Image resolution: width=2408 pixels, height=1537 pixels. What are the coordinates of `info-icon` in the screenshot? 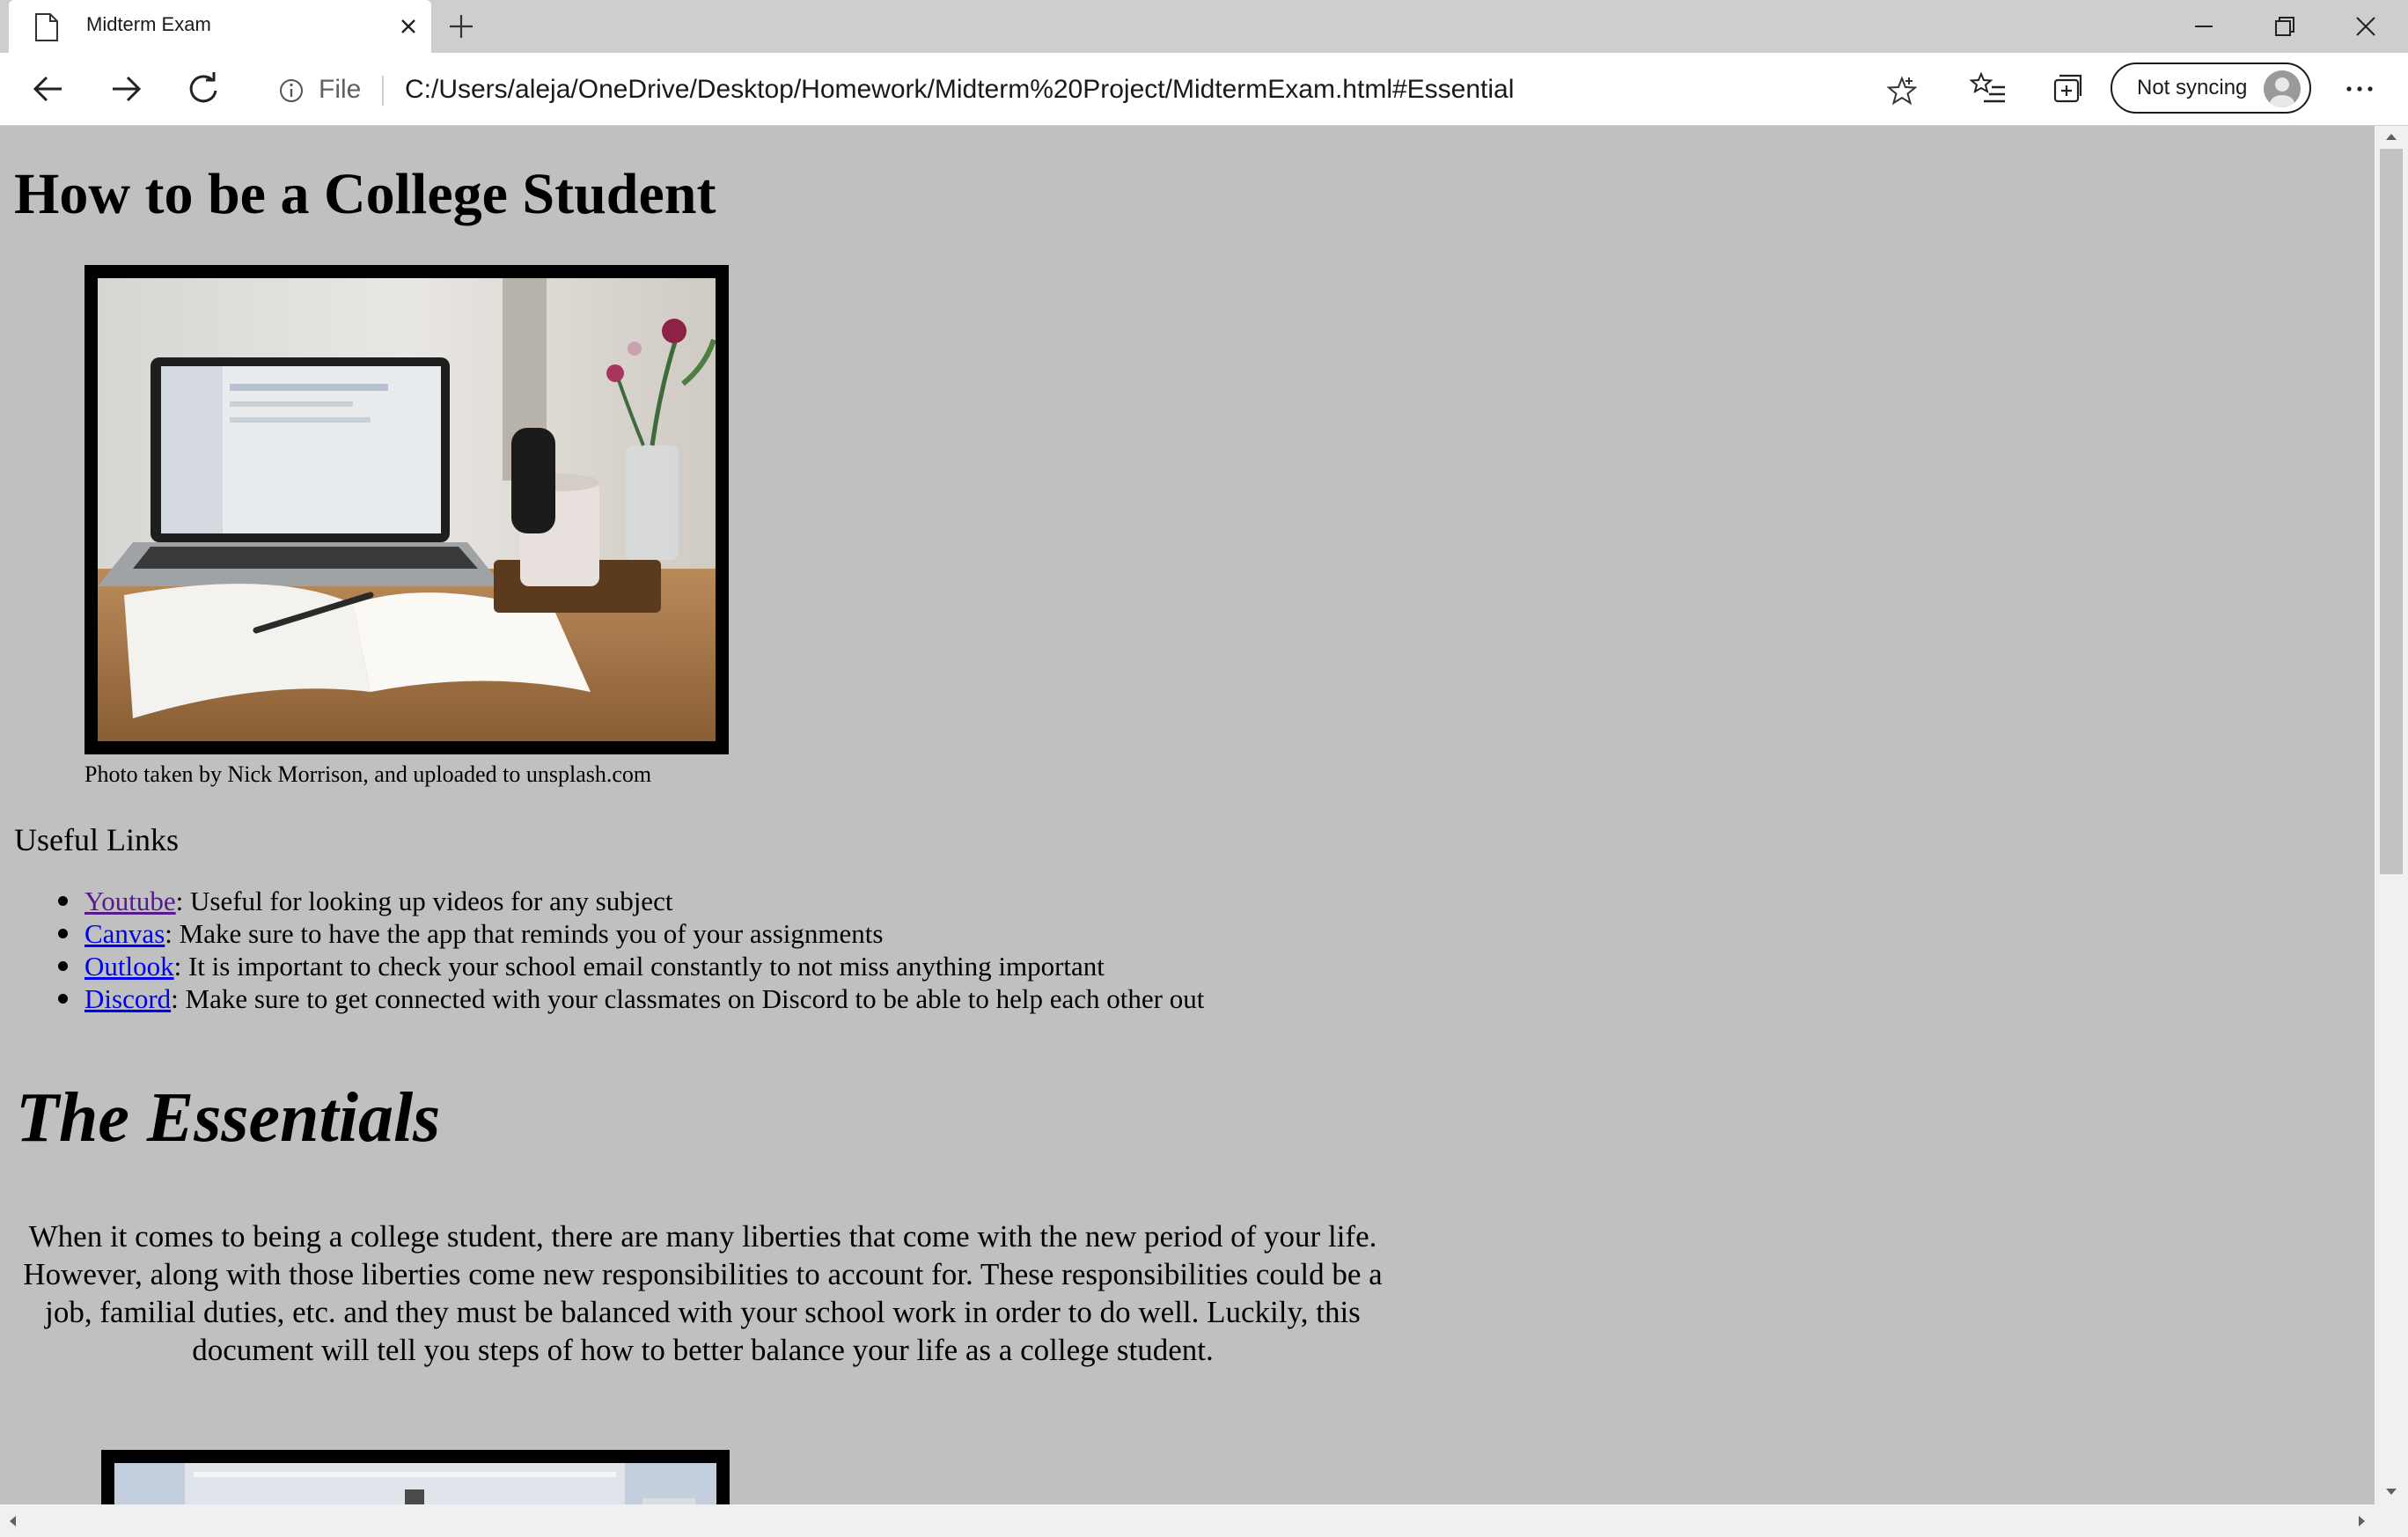 It's located at (291, 91).